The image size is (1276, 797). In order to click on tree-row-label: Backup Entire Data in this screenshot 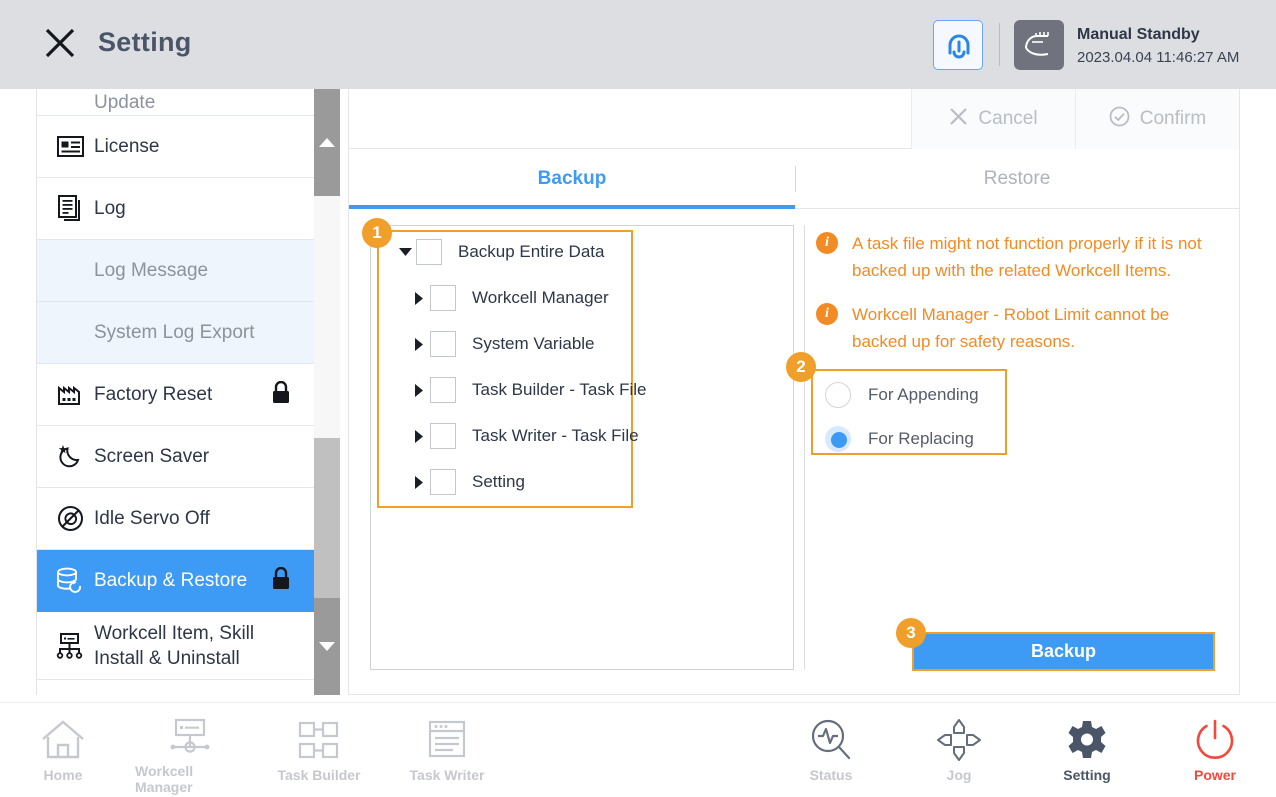, I will do `click(531, 251)`.